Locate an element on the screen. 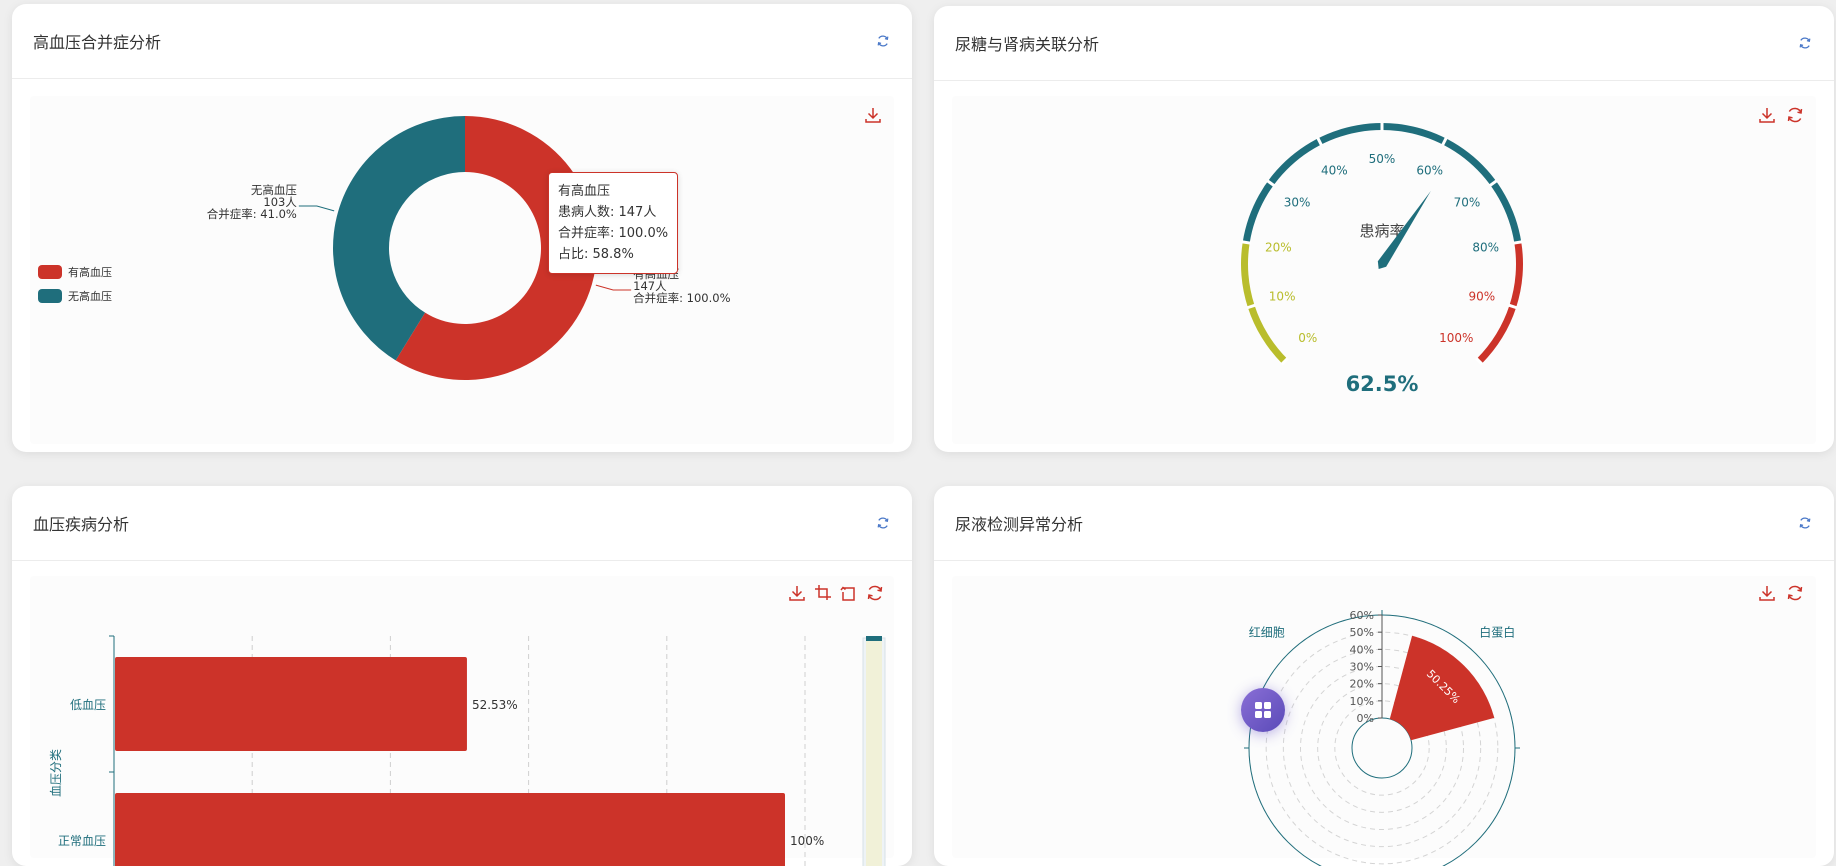  tooltip-line: 占比: 58.8% is located at coordinates (596, 254).